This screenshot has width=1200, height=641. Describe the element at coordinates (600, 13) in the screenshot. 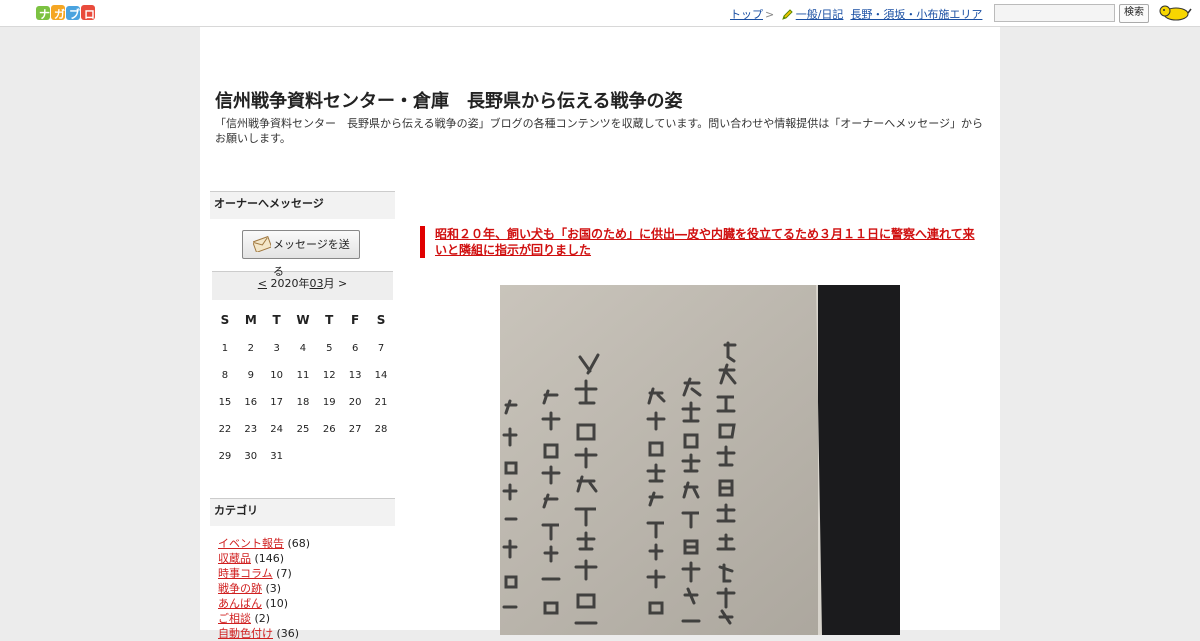

I see `top-bar: ナ ガ ブ ロ トップ > 一般/日記 長野・須坂・小布施エリア 検索` at that location.